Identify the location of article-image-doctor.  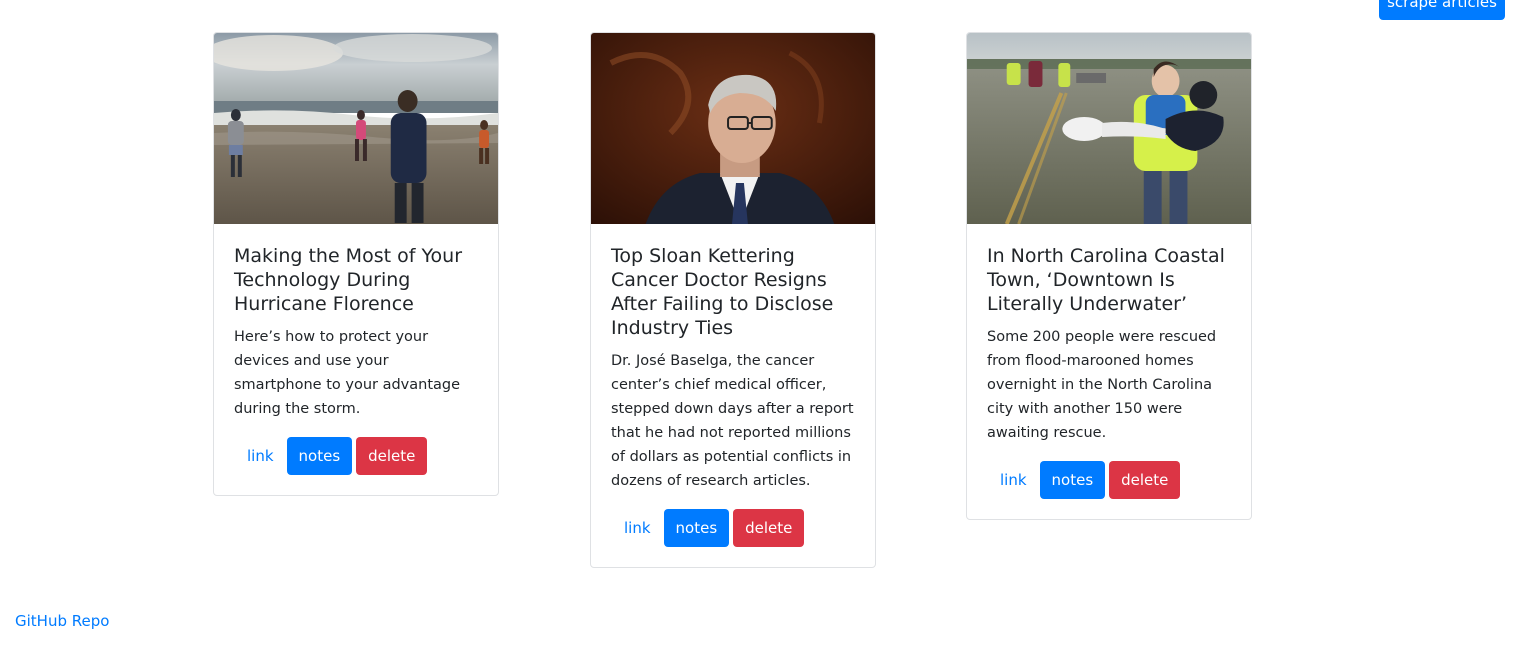
(733, 128).